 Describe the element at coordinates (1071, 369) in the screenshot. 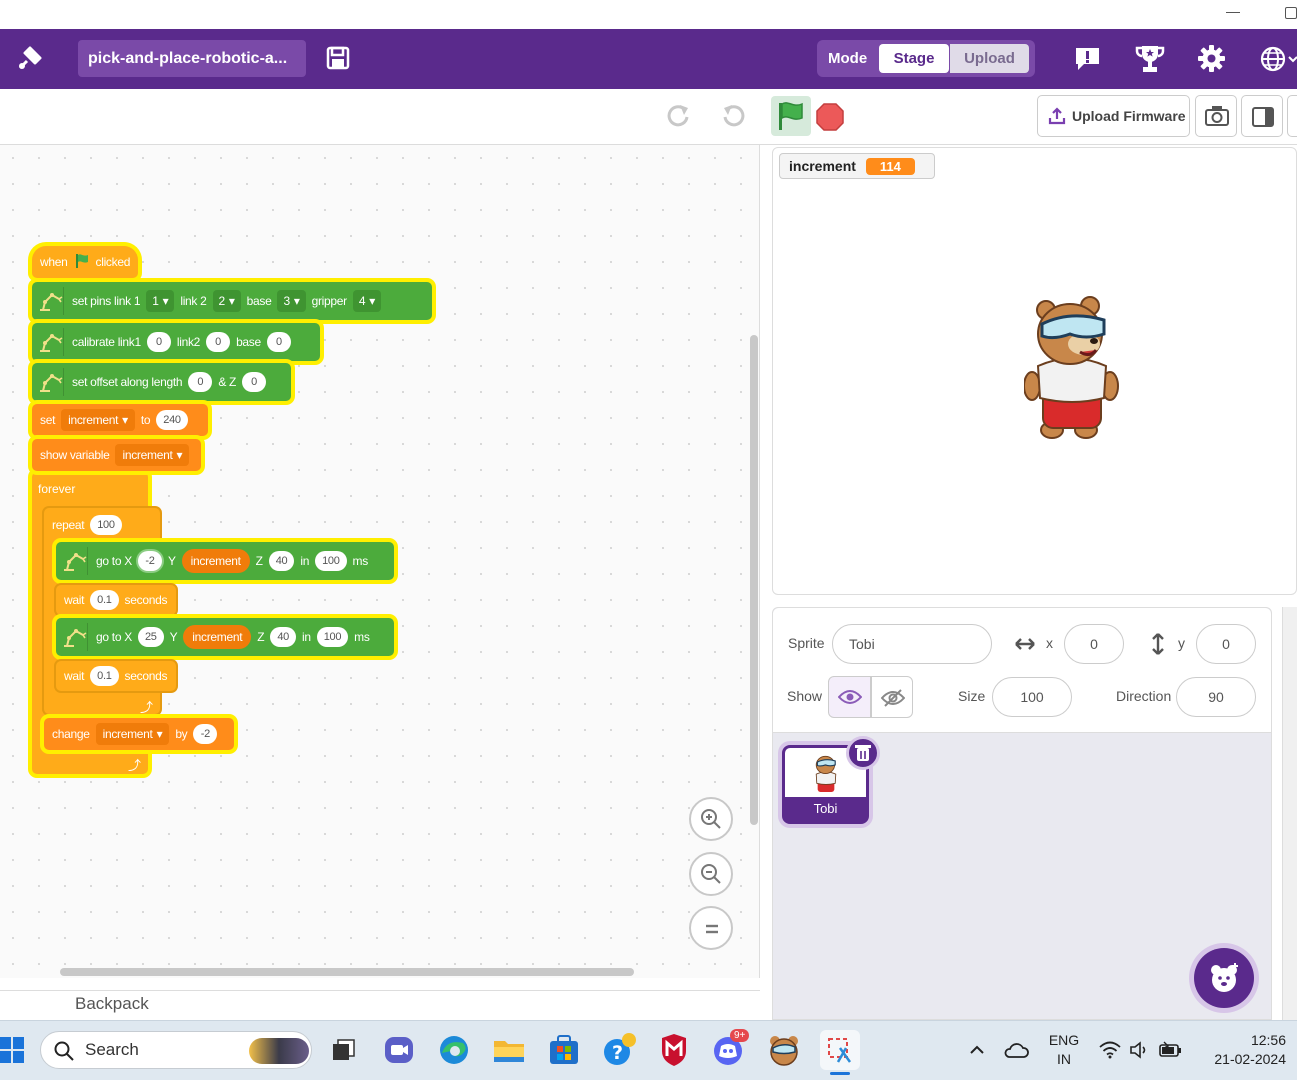

I see `tobi-bear-sprite` at that location.